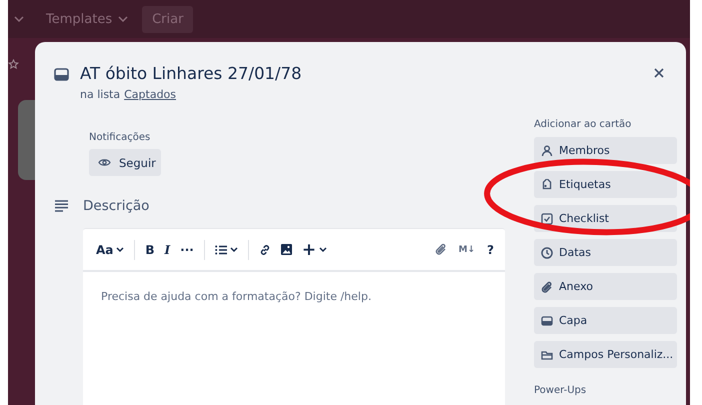 The height and width of the screenshot is (405, 702). What do you see at coordinates (191, 74) in the screenshot?
I see `card-title: AT óbito Linhares 27/01/78` at bounding box center [191, 74].